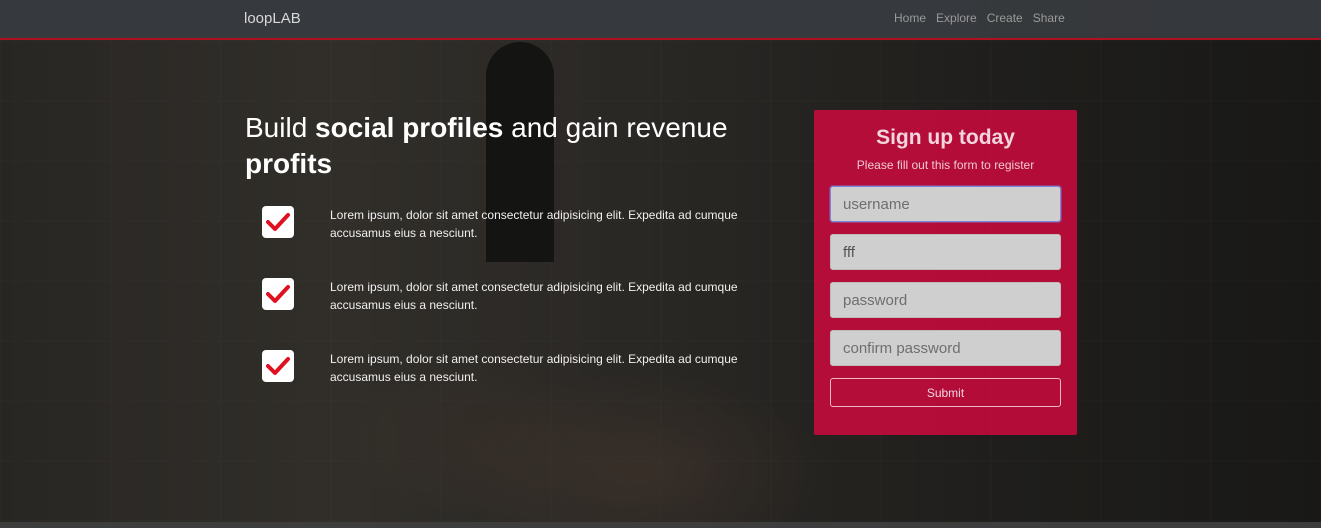 The image size is (1321, 528). Describe the element at coordinates (660, 20) in the screenshot. I see `navbar: loopLAB Home Explore Create Share` at that location.